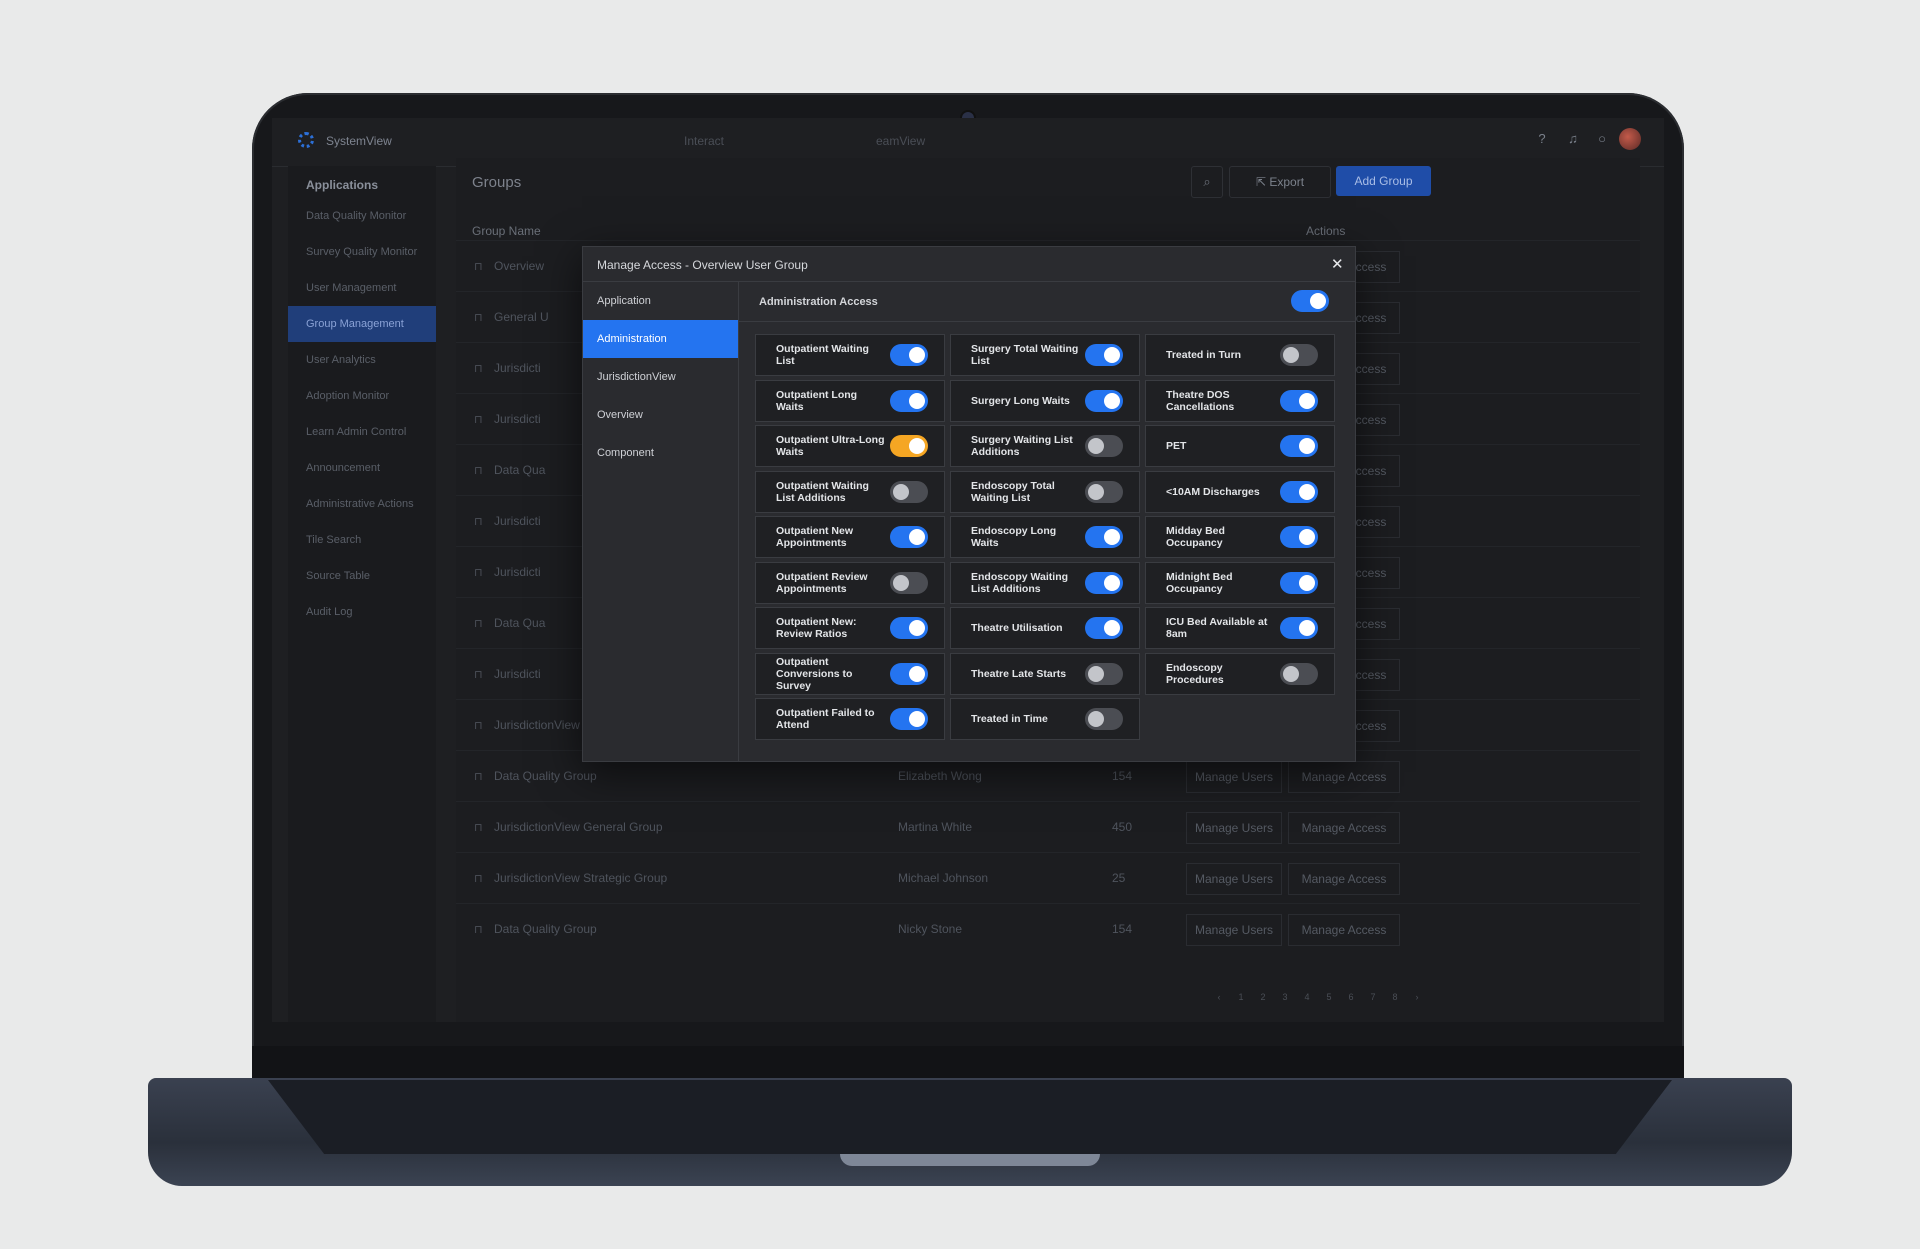 The height and width of the screenshot is (1249, 1920). I want to click on permission-cell: Surgery Long Waits, so click(1045, 400).